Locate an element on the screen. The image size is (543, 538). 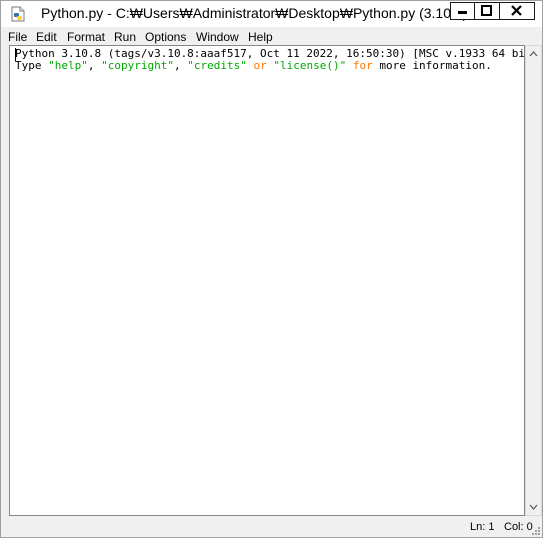
code-token-plain: more information. is located at coordinates (432, 65).